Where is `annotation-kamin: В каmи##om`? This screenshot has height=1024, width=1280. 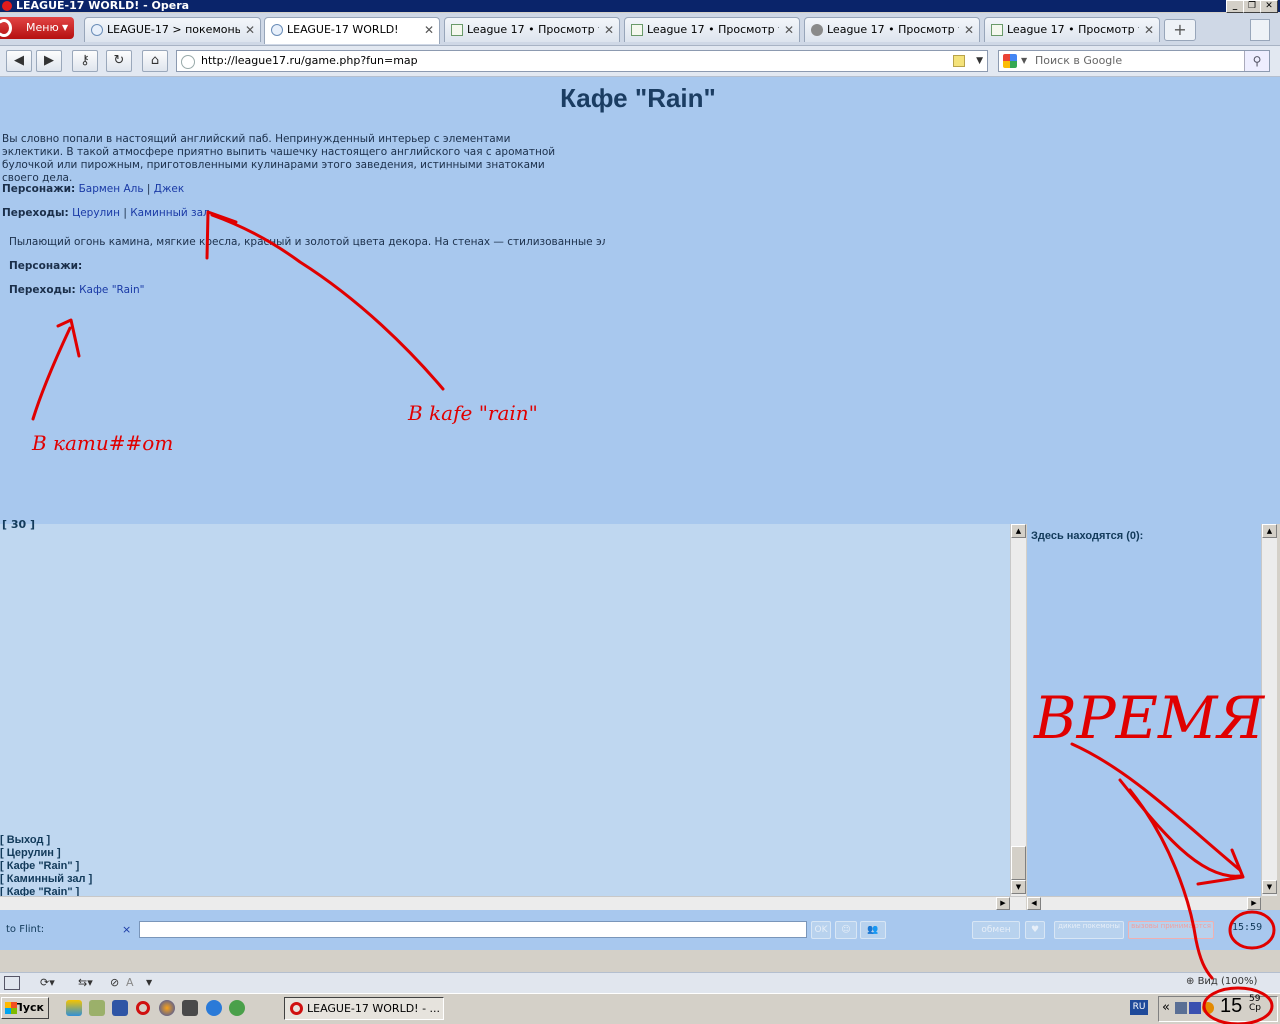 annotation-kamin: В каmи##om is located at coordinates (102, 443).